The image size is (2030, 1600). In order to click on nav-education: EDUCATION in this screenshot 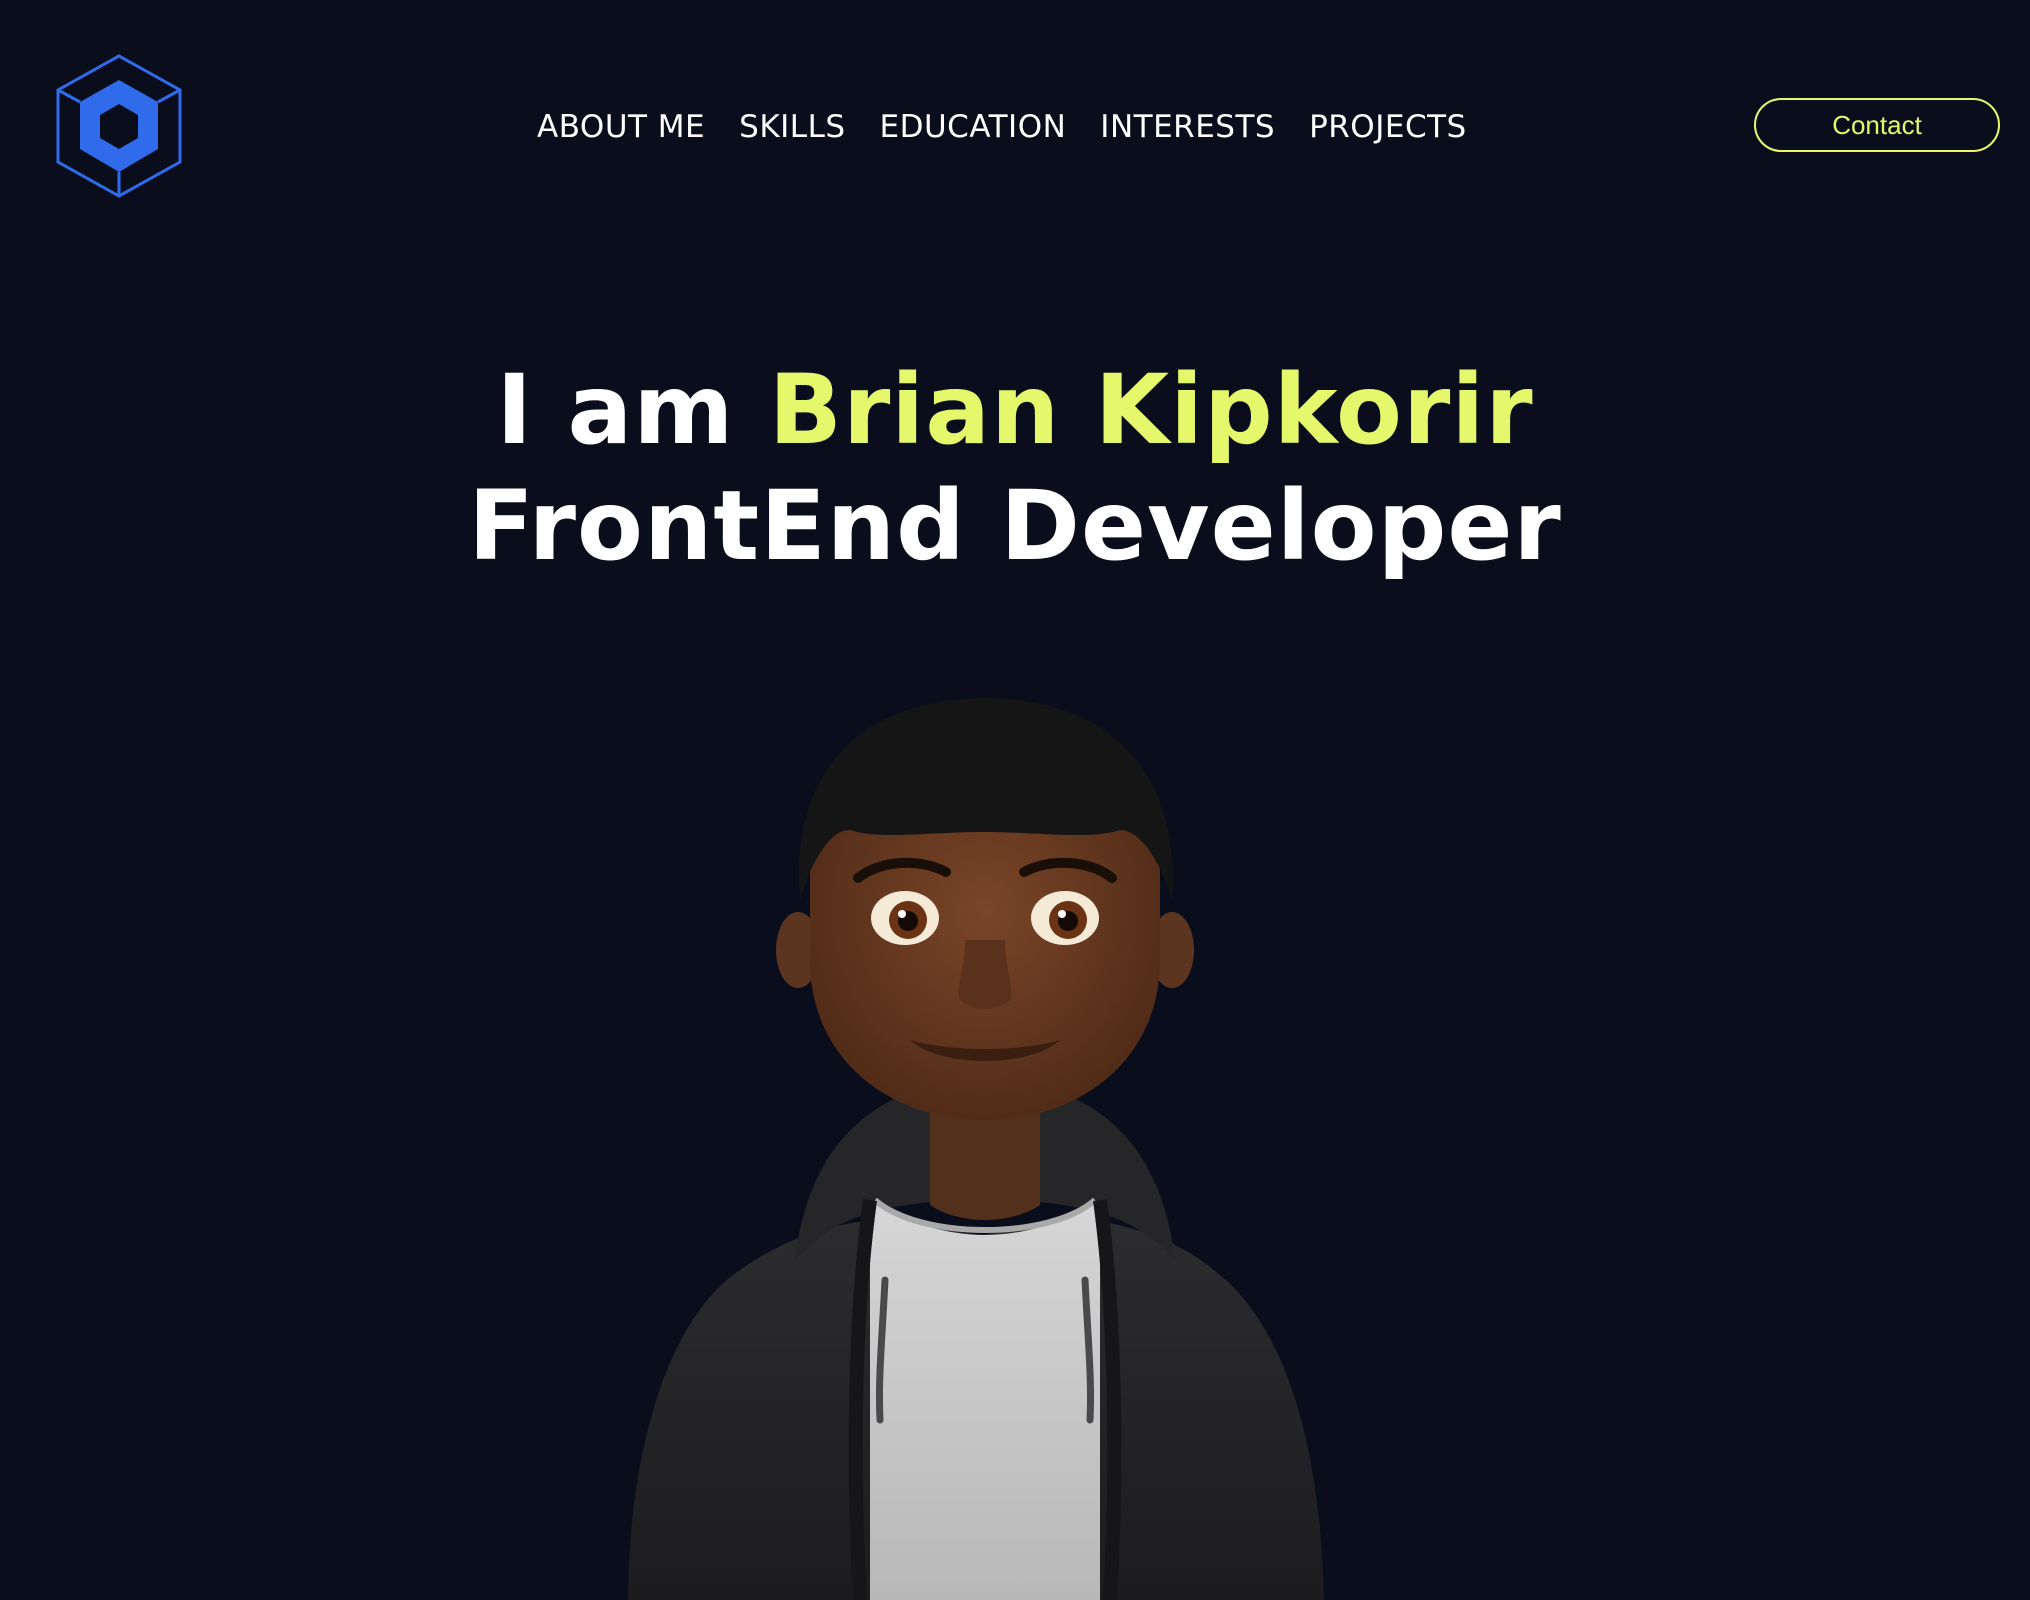, I will do `click(973, 127)`.